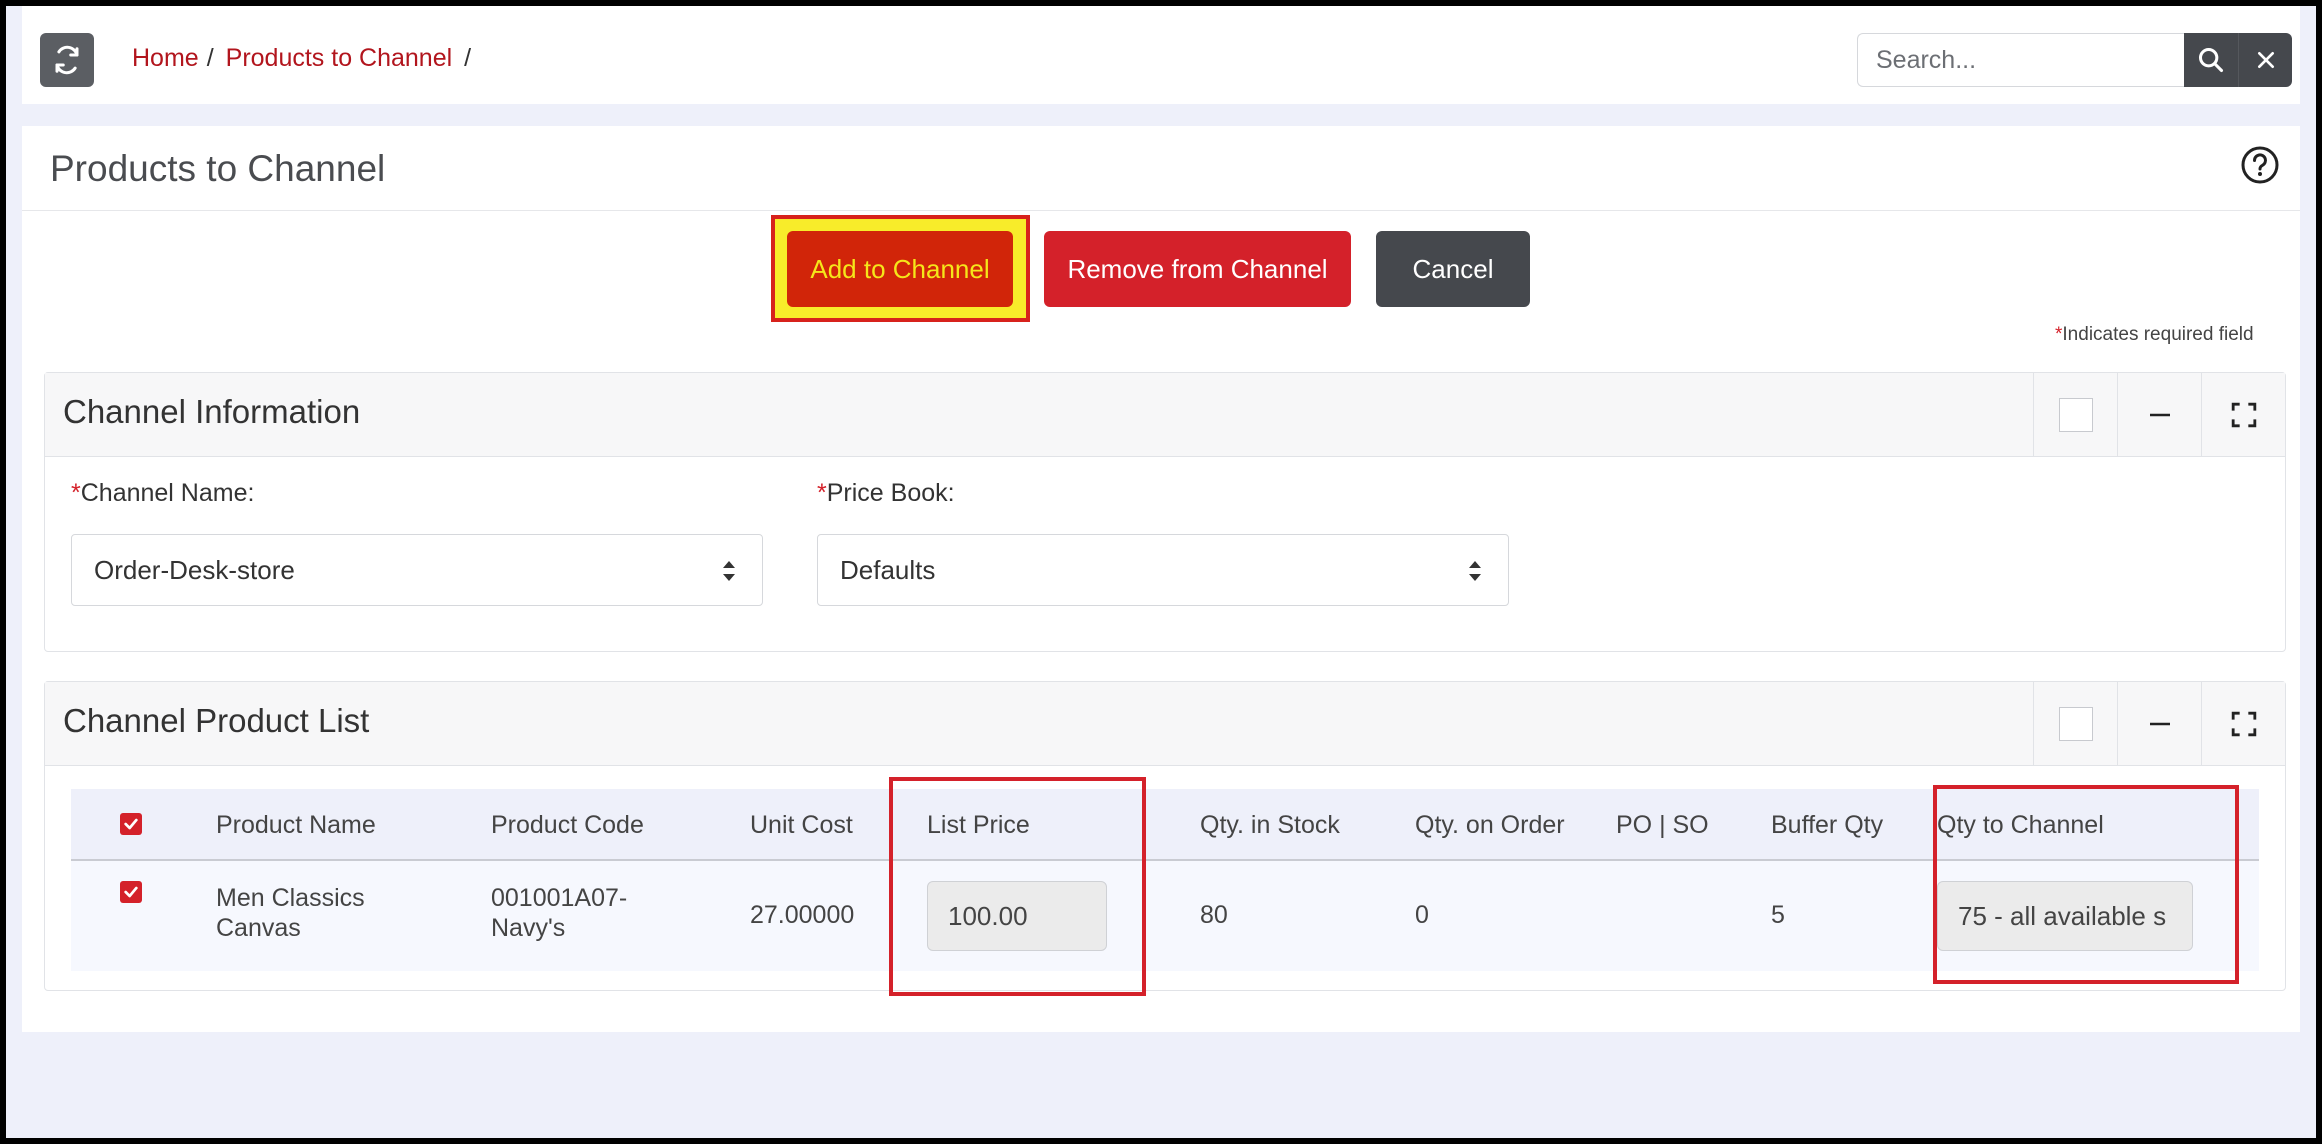 The width and height of the screenshot is (2322, 1144). I want to click on add-to-channel-button: Add to Channel, so click(900, 269).